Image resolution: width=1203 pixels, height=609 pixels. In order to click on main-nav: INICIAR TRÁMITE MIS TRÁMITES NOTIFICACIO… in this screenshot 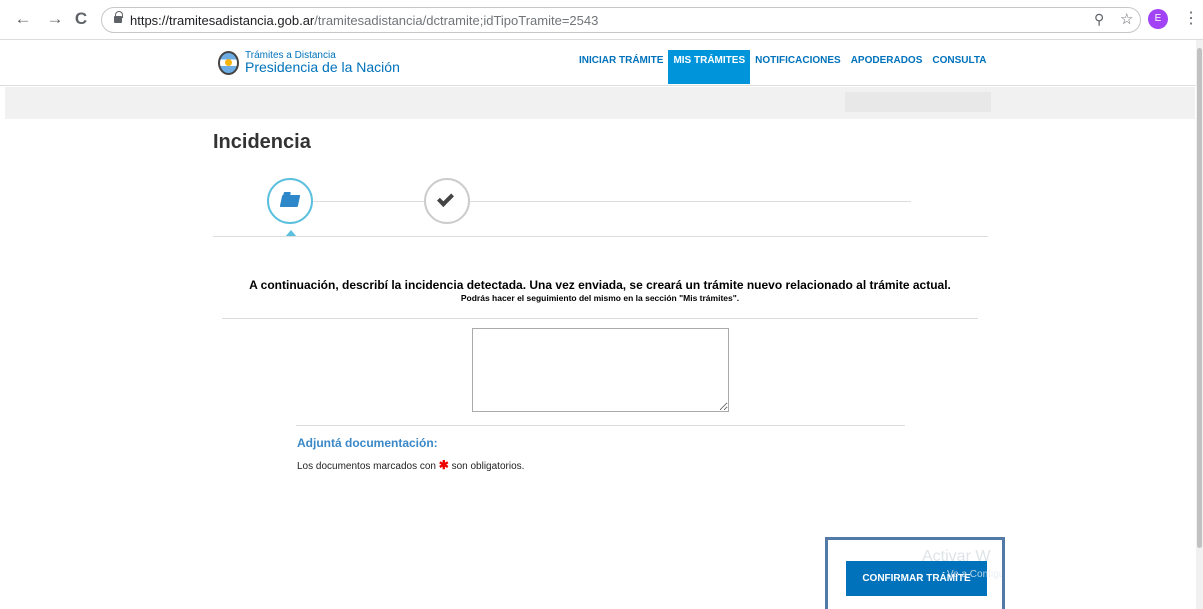, I will do `click(782, 67)`.